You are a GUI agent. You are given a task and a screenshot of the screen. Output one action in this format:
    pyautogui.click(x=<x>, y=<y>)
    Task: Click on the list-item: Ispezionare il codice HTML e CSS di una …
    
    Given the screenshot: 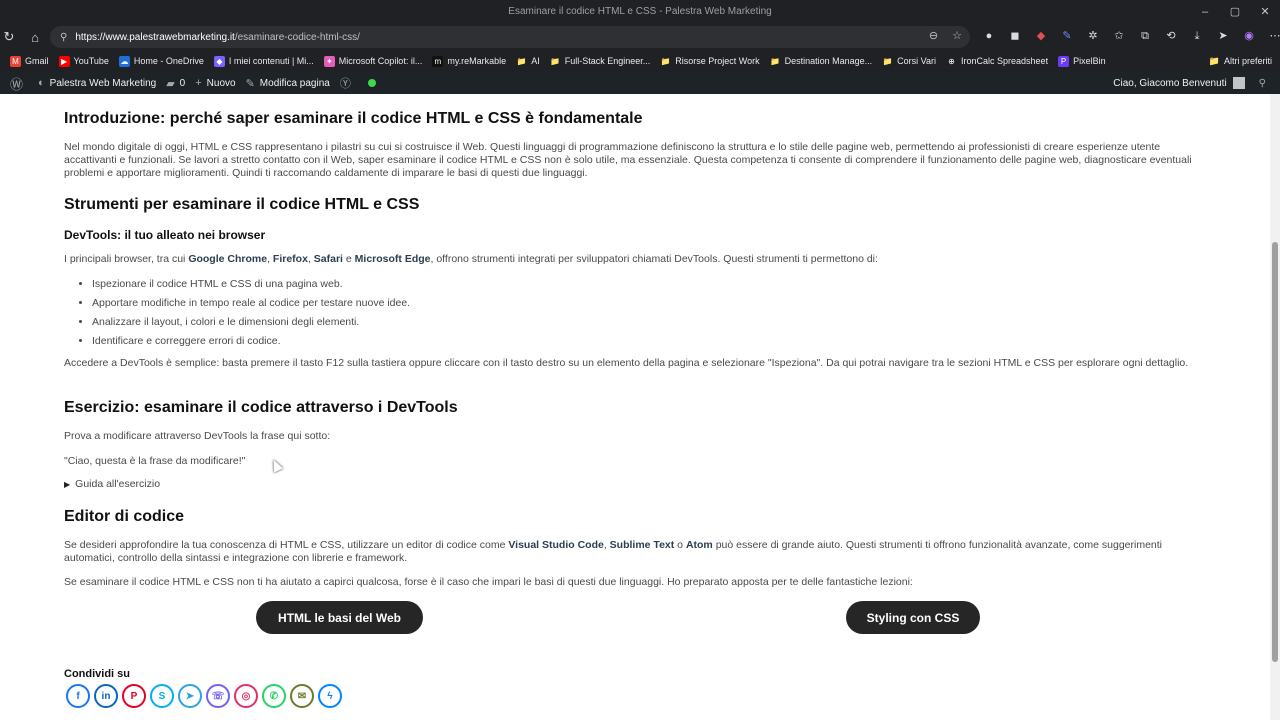 What is the action you would take?
    pyautogui.click(x=643, y=284)
    